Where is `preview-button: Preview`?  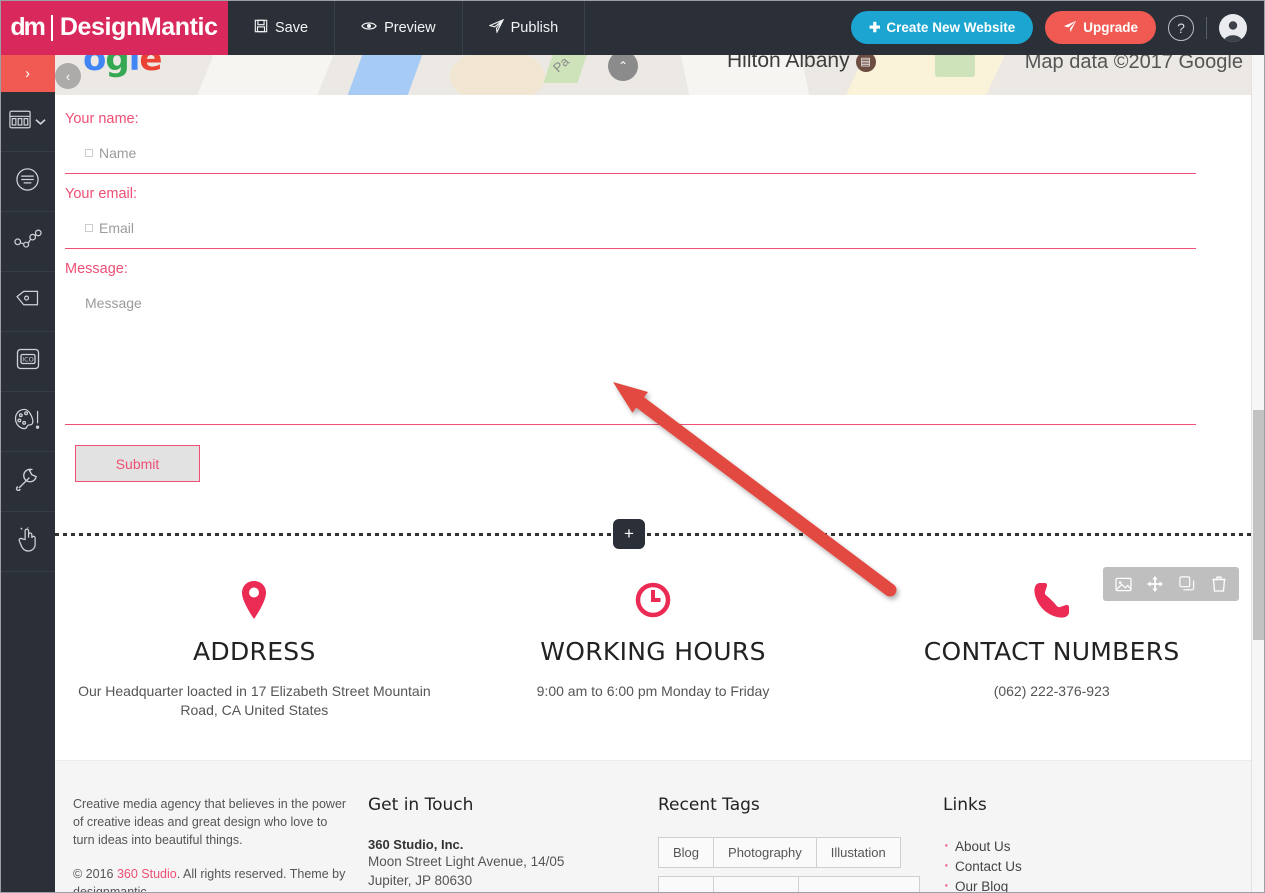 preview-button: Preview is located at coordinates (399, 27).